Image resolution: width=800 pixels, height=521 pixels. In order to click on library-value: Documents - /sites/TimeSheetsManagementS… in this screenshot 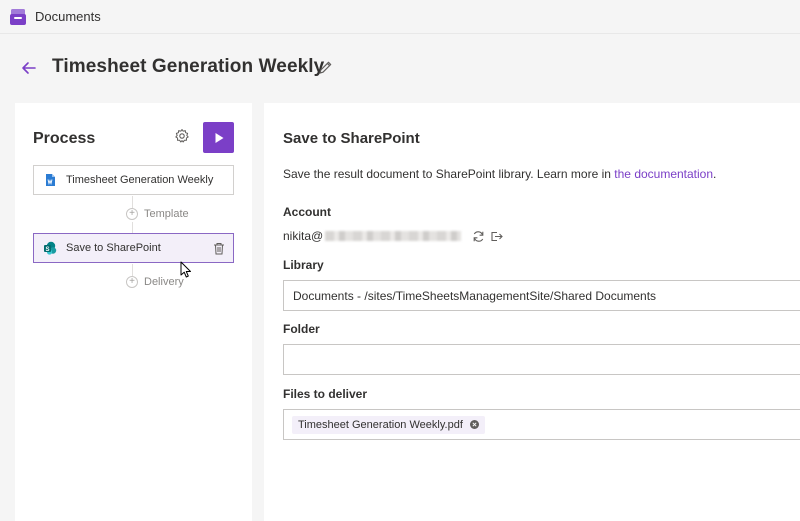, I will do `click(475, 295)`.